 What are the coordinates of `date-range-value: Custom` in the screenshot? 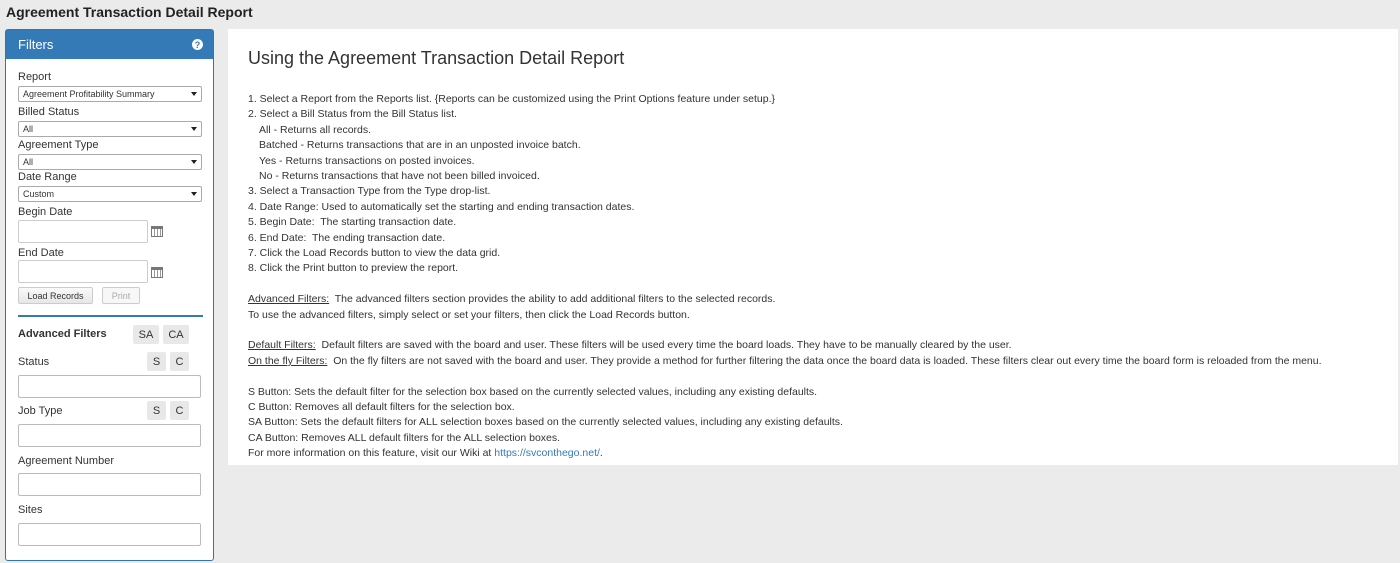 It's located at (39, 194).